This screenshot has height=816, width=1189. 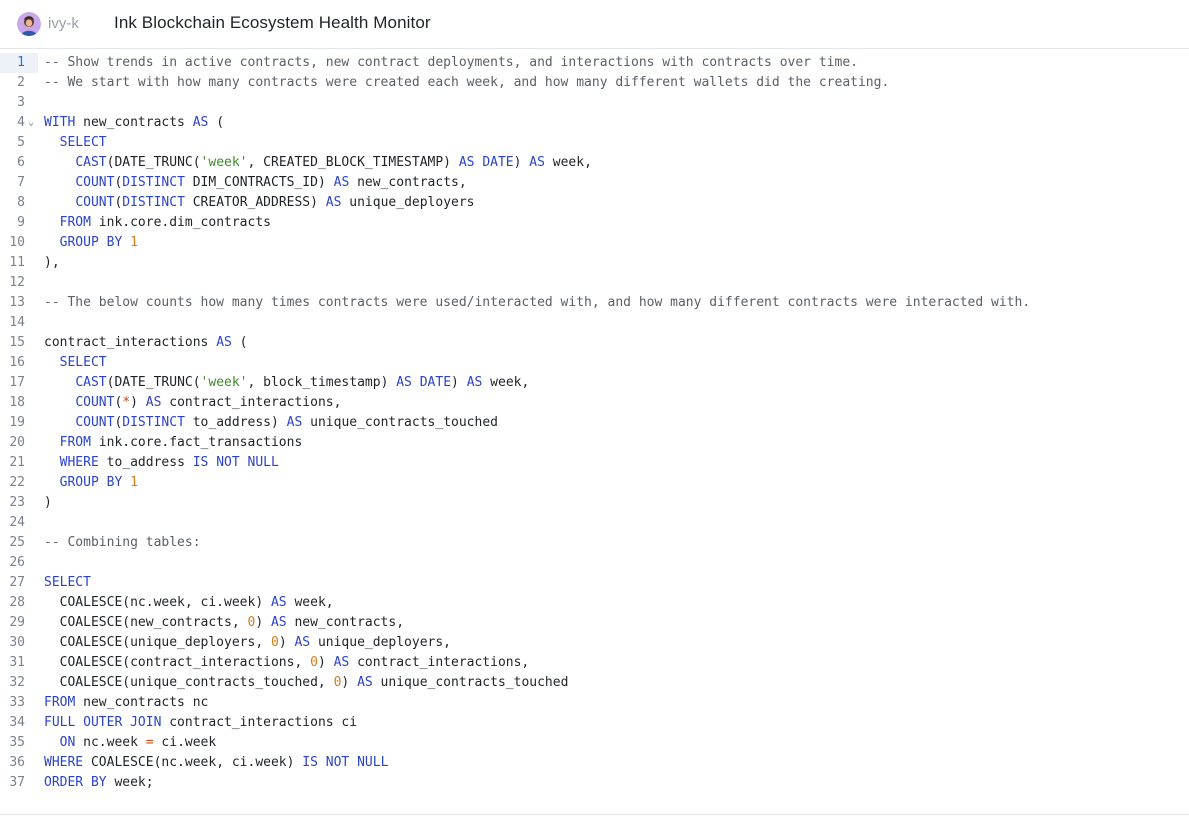 What do you see at coordinates (259, 182) in the screenshot?
I see `code-token: DIM_CONTRACTS_ID)` at bounding box center [259, 182].